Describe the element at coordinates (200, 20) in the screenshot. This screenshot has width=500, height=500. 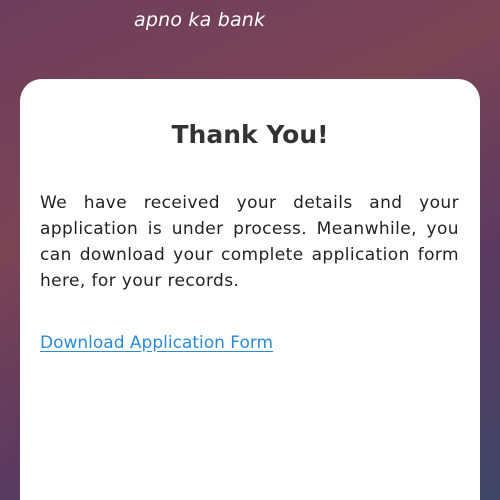
I see `brand-tagline: apno ka bank` at that location.